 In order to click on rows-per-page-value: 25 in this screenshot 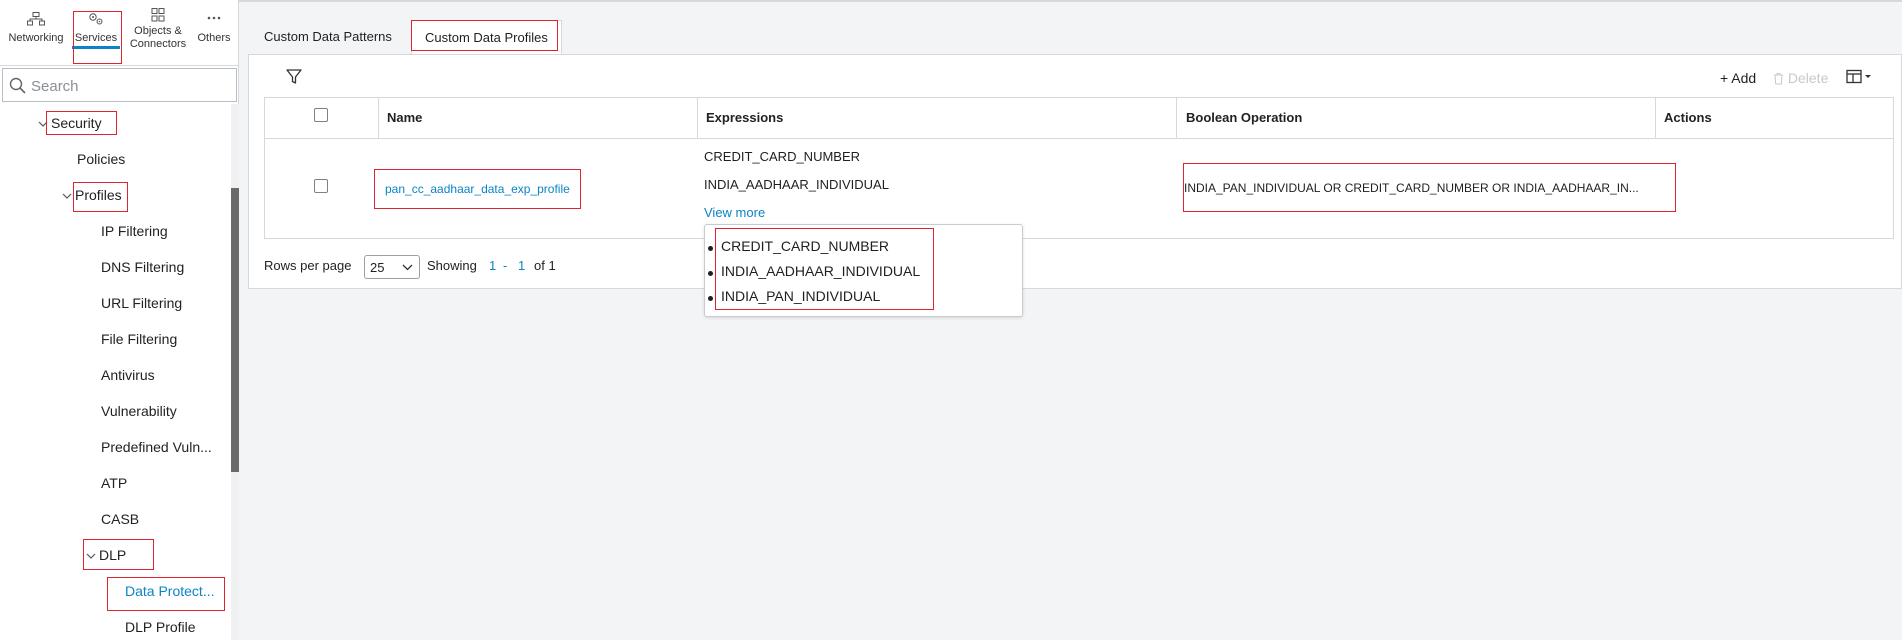, I will do `click(377, 267)`.